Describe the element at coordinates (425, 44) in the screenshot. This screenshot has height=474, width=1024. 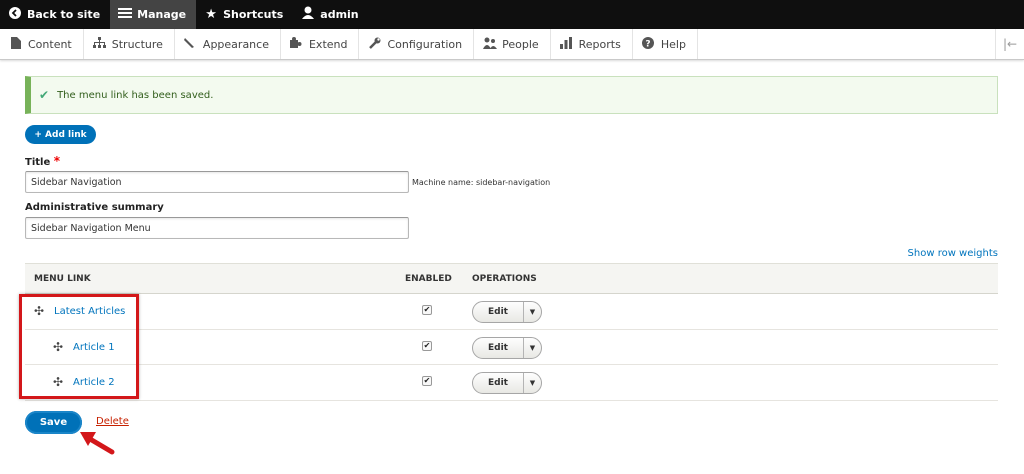
I see `tray-label-configuration: Configuration` at that location.